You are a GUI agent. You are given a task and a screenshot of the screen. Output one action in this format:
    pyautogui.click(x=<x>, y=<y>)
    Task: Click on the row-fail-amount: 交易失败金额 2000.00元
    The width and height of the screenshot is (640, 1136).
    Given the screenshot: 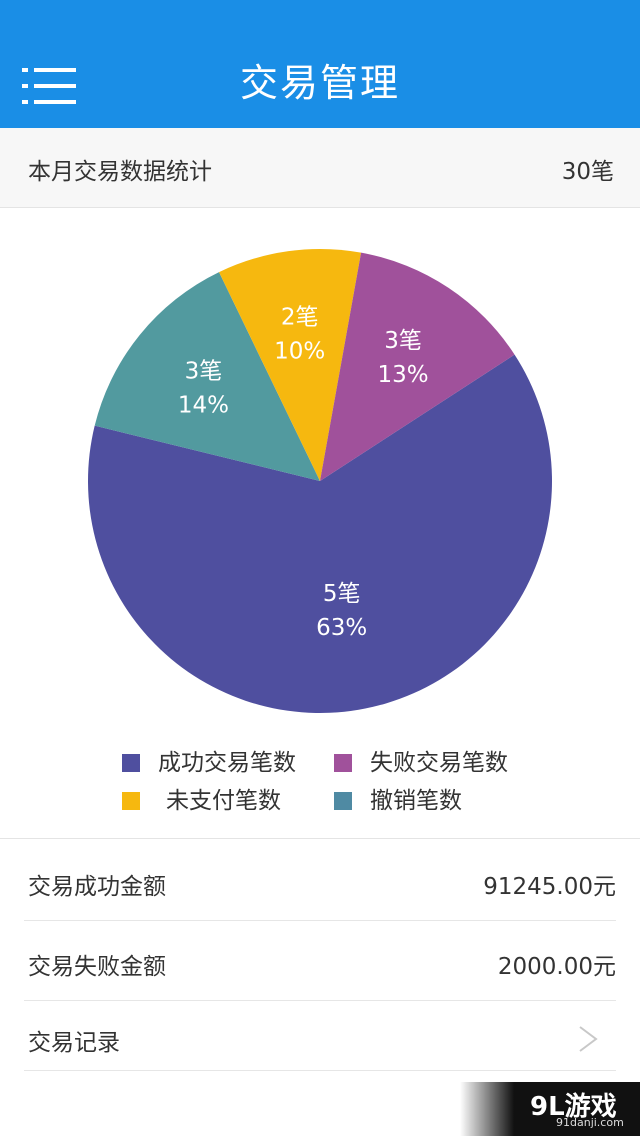 What is the action you would take?
    pyautogui.click(x=320, y=961)
    